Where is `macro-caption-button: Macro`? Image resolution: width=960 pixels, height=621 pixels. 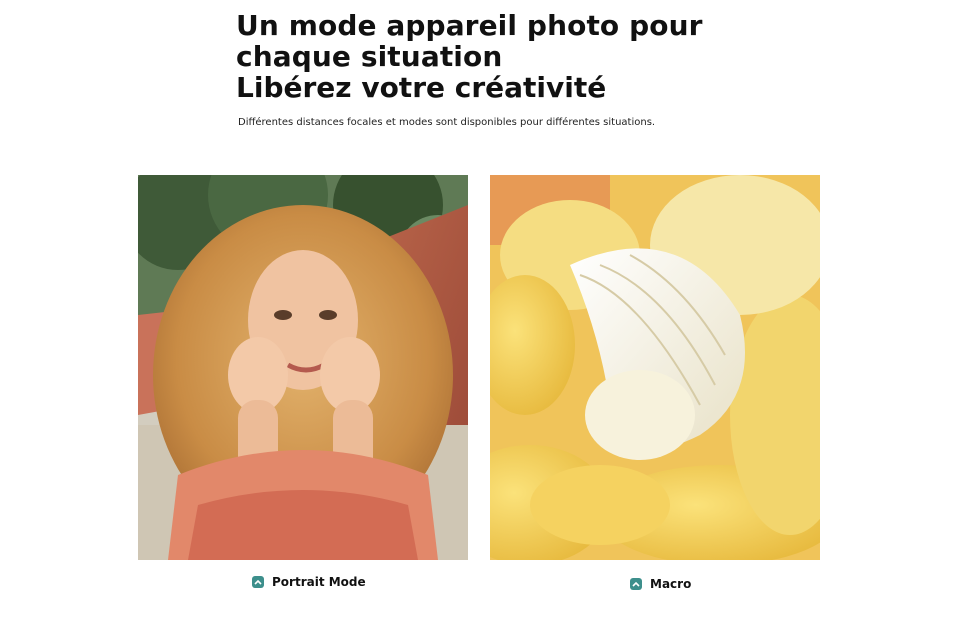 macro-caption-button: Macro is located at coordinates (660, 584).